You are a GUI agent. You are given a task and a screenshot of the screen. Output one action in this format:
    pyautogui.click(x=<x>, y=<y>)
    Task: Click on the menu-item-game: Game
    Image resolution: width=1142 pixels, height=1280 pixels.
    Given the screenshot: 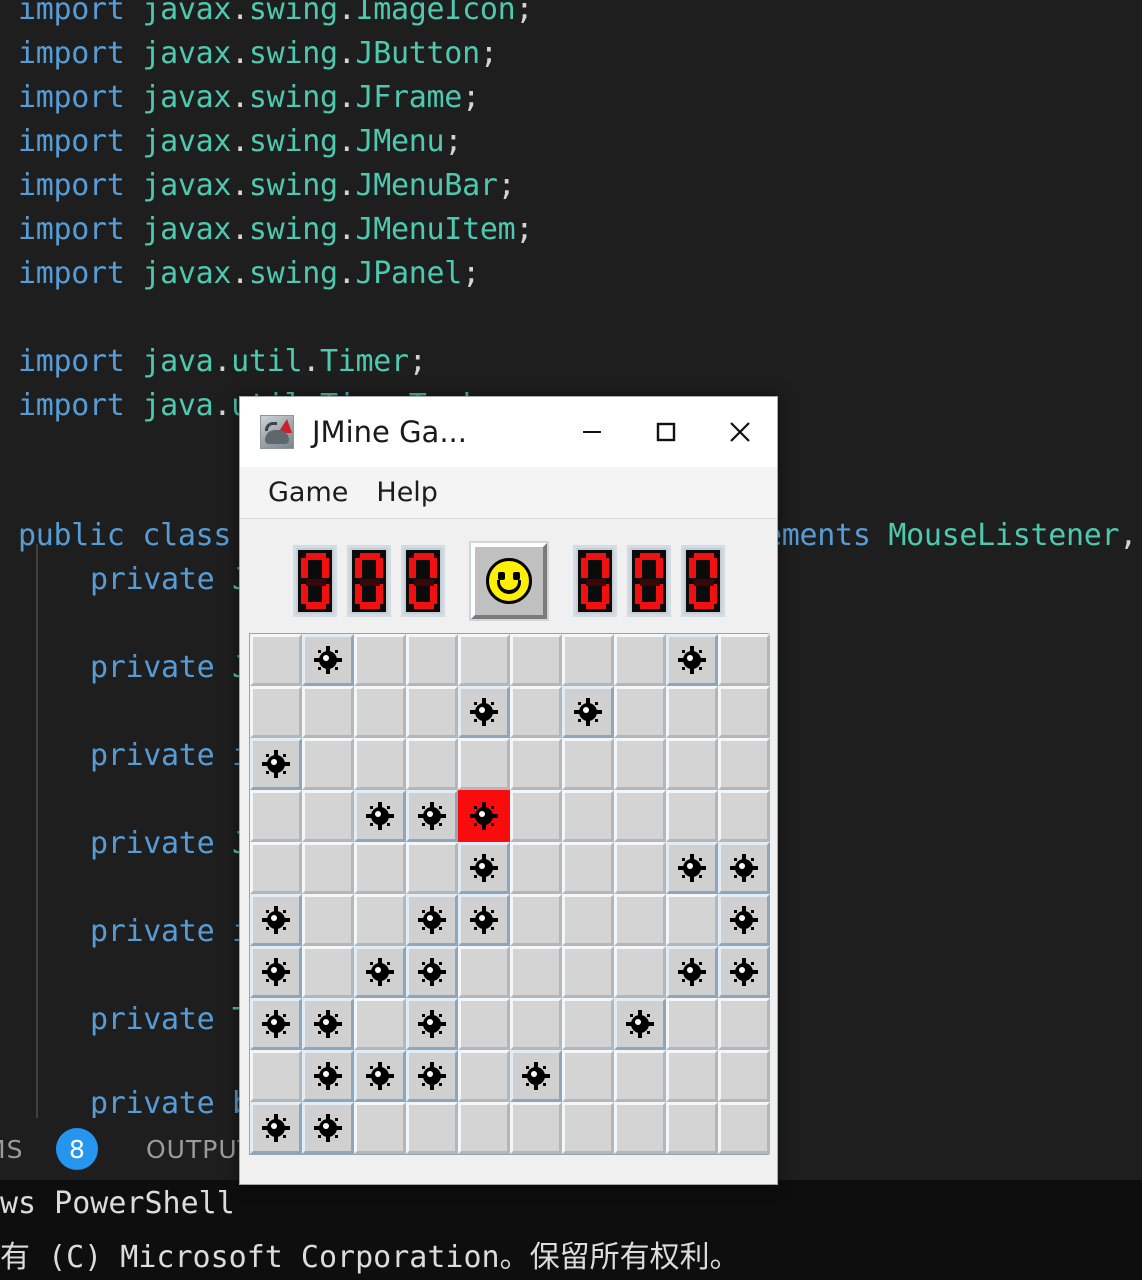 What is the action you would take?
    pyautogui.click(x=308, y=492)
    